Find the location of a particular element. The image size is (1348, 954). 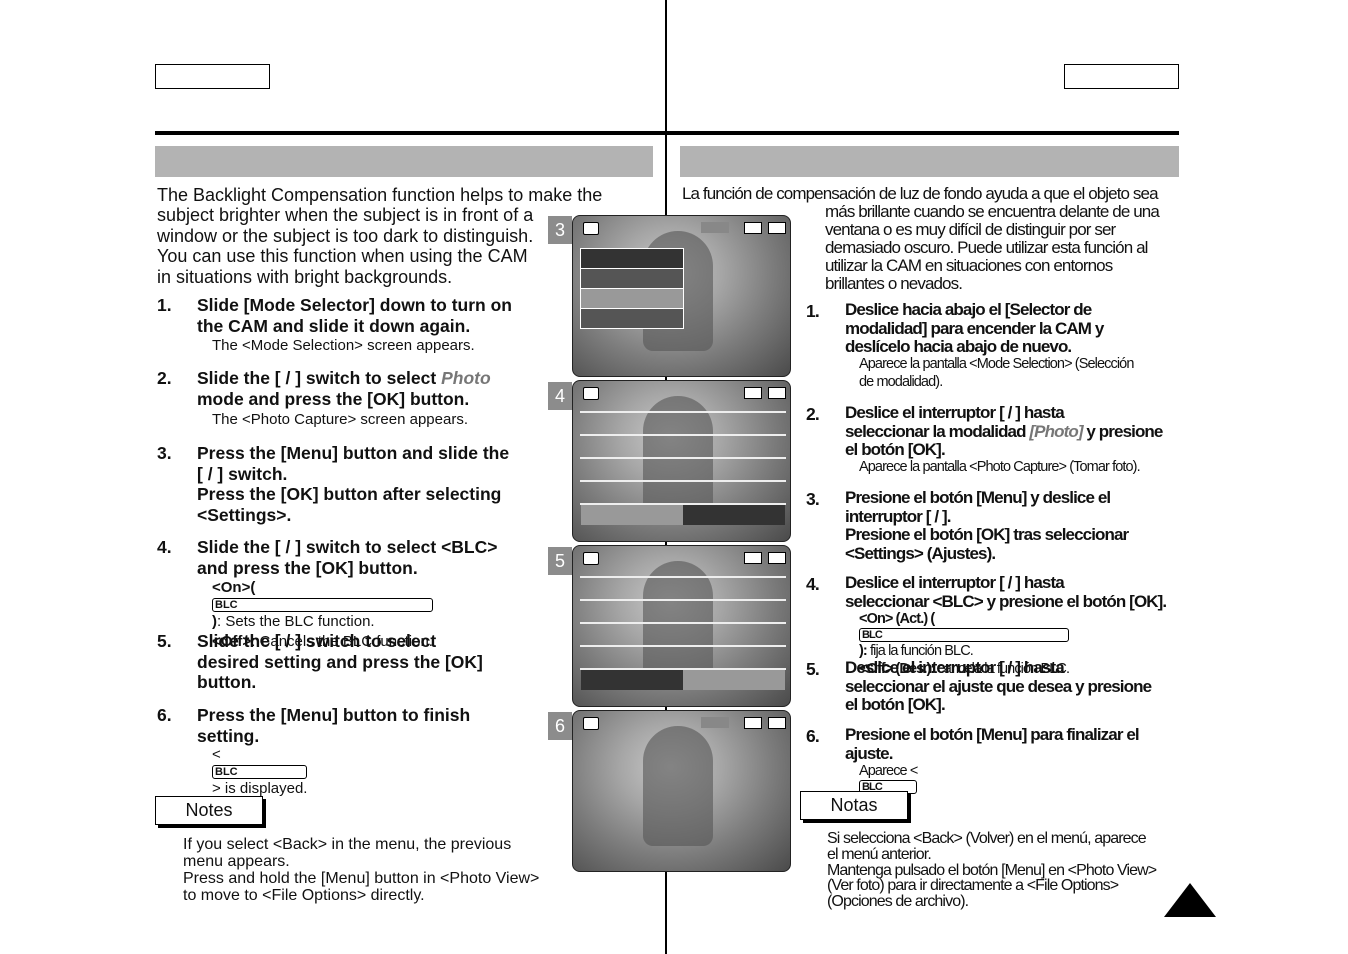

screen-number: 3 is located at coordinates (560, 230).